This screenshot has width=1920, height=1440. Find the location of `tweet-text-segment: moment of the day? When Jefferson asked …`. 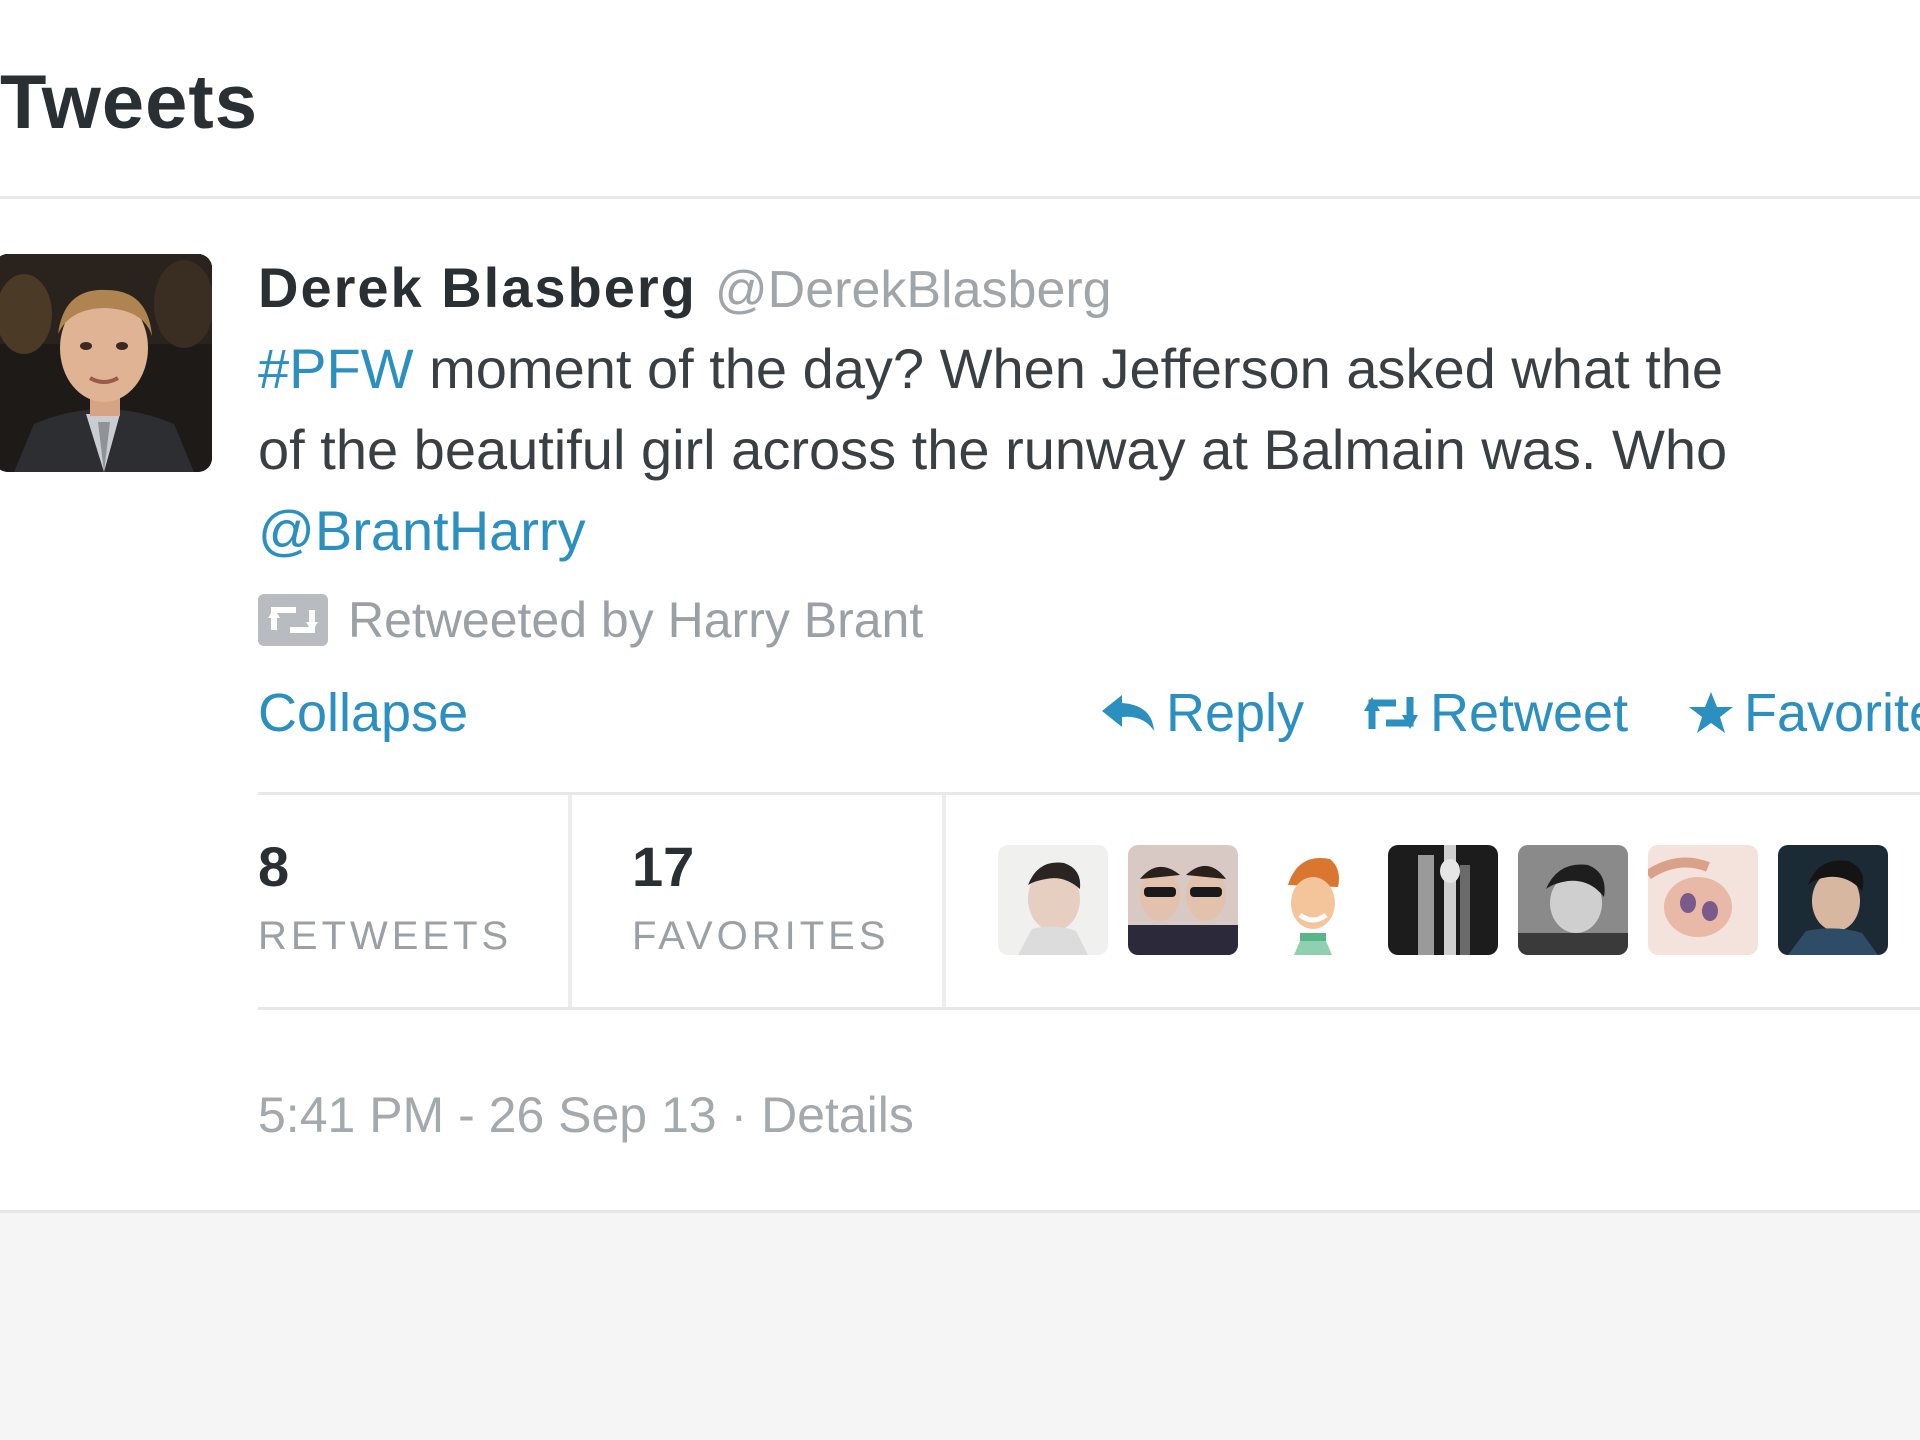

tweet-text-segment: moment of the day? When Jefferson asked … is located at coordinates (1068, 368).